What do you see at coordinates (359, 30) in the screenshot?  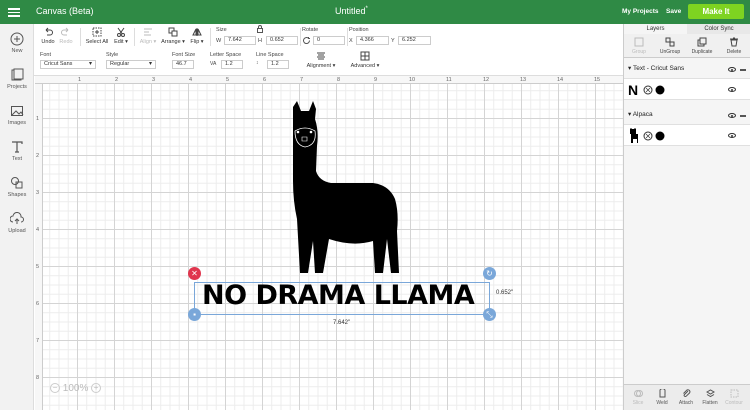 I see `position-label: Position` at bounding box center [359, 30].